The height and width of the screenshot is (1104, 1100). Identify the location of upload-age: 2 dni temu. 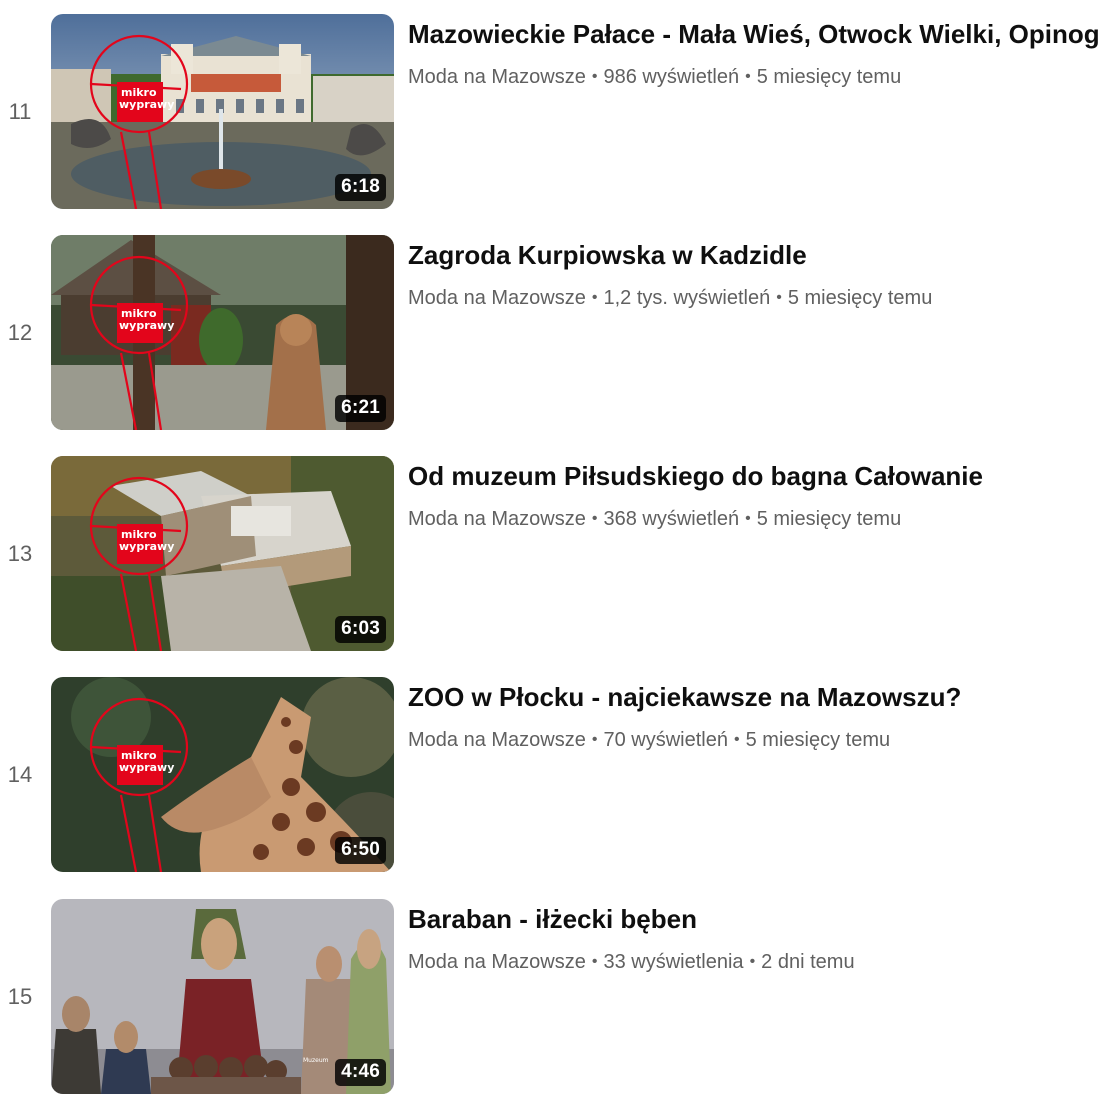
(808, 962).